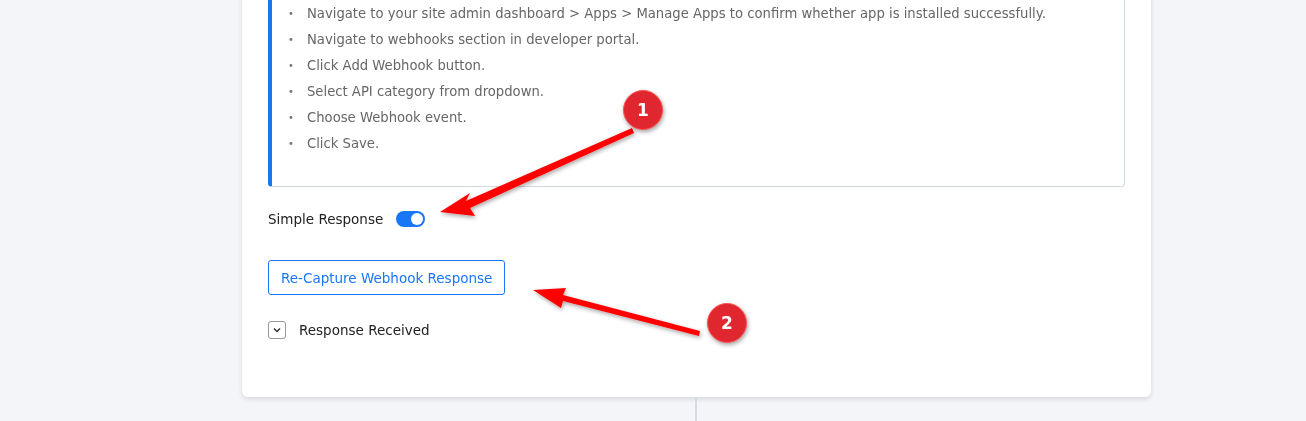 The height and width of the screenshot is (421, 1306). Describe the element at coordinates (425, 92) in the screenshot. I see `instruction-item: Select API category from dropdown.` at that location.